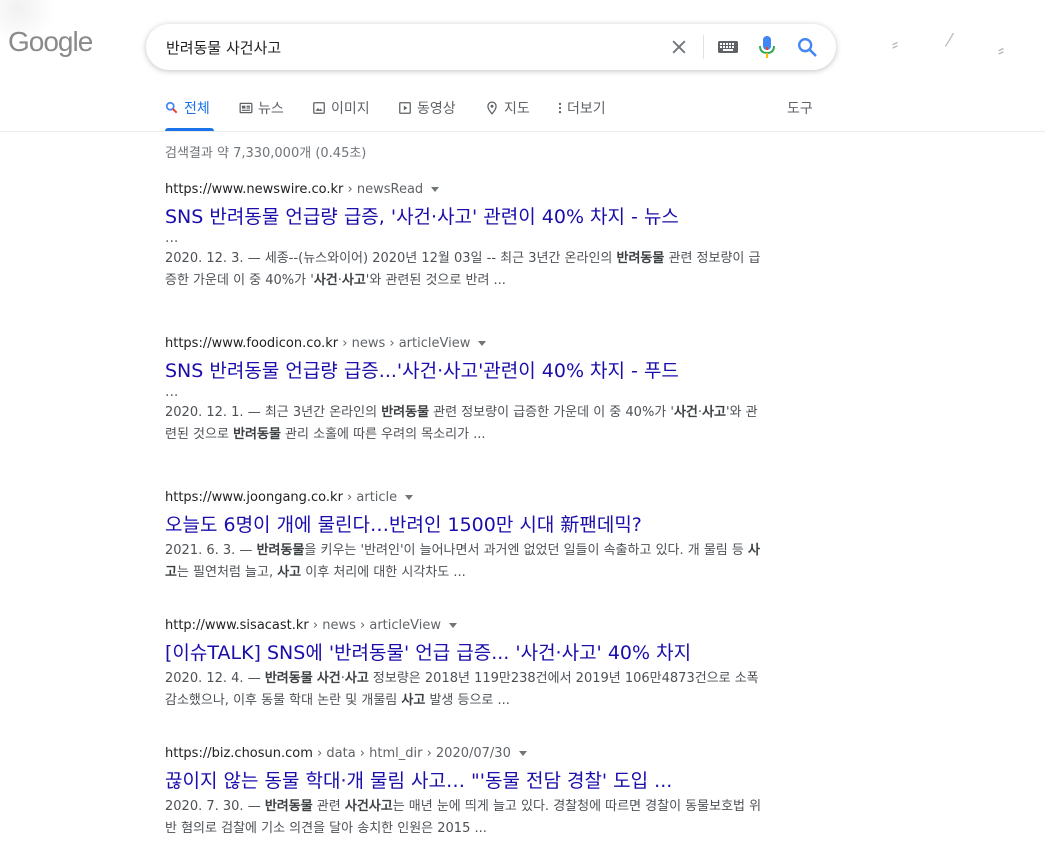 This screenshot has height=849, width=1045. Describe the element at coordinates (440, 258) in the screenshot. I see `snippet-text: 세종--(뉴스와이어) 2020년 12월 03일 -- 최근 3년간 온라인의` at that location.